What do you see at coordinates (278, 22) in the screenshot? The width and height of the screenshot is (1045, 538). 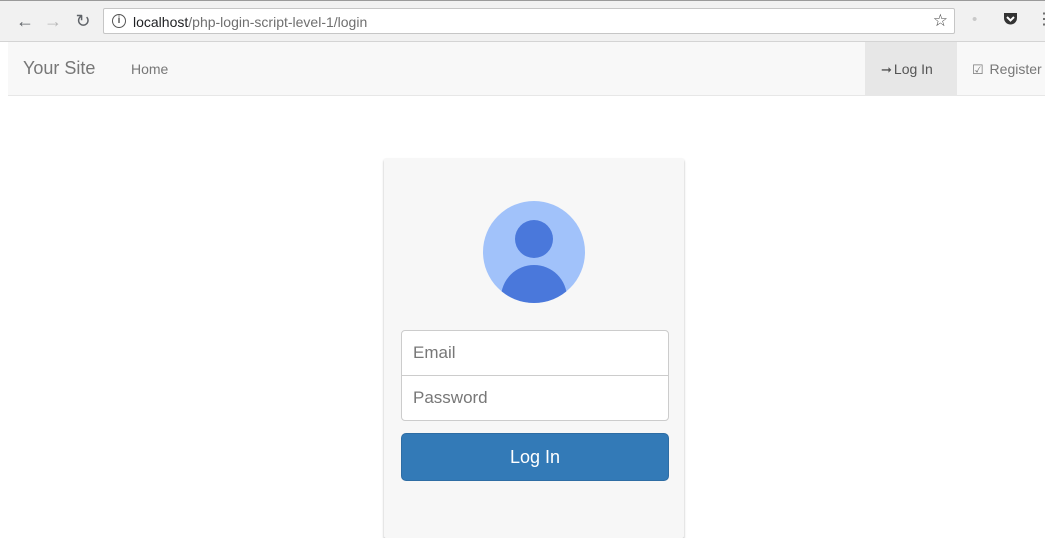 I see `url-path: /php-login-script-level-1/login` at bounding box center [278, 22].